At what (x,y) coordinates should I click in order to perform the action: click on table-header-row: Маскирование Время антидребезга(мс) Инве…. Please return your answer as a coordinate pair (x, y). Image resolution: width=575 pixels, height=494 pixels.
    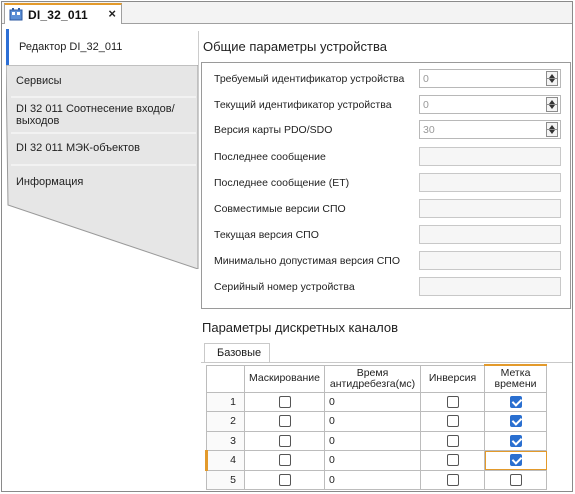
    Looking at the image, I should click on (376, 378).